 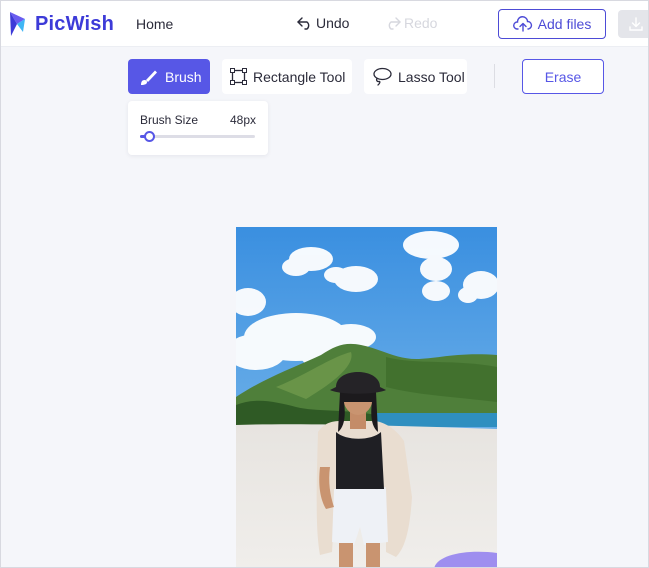 What do you see at coordinates (431, 76) in the screenshot?
I see `lasso-tool-label: Lasso Tool` at bounding box center [431, 76].